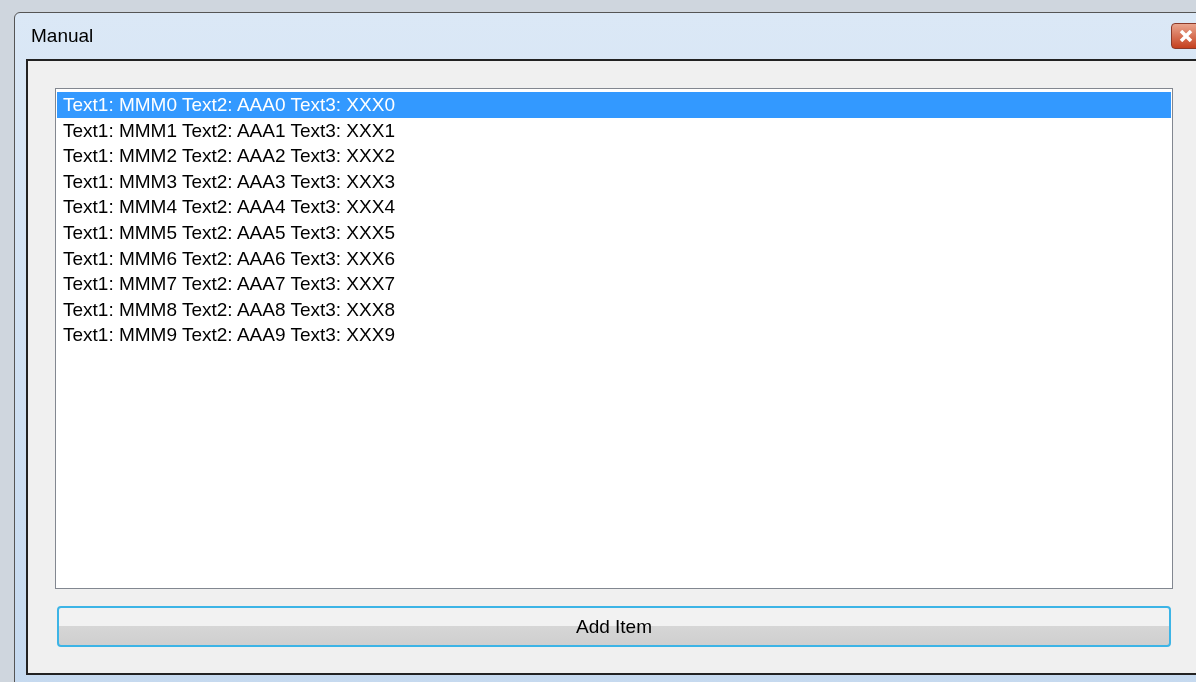 The width and height of the screenshot is (1196, 682). I want to click on close-button, so click(1183, 36).